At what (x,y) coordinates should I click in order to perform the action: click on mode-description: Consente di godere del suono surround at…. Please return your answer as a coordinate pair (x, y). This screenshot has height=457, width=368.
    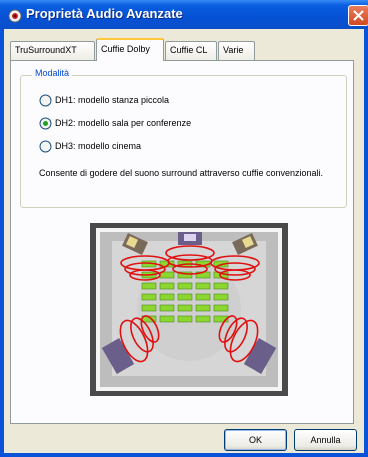
    Looking at the image, I should click on (181, 173).